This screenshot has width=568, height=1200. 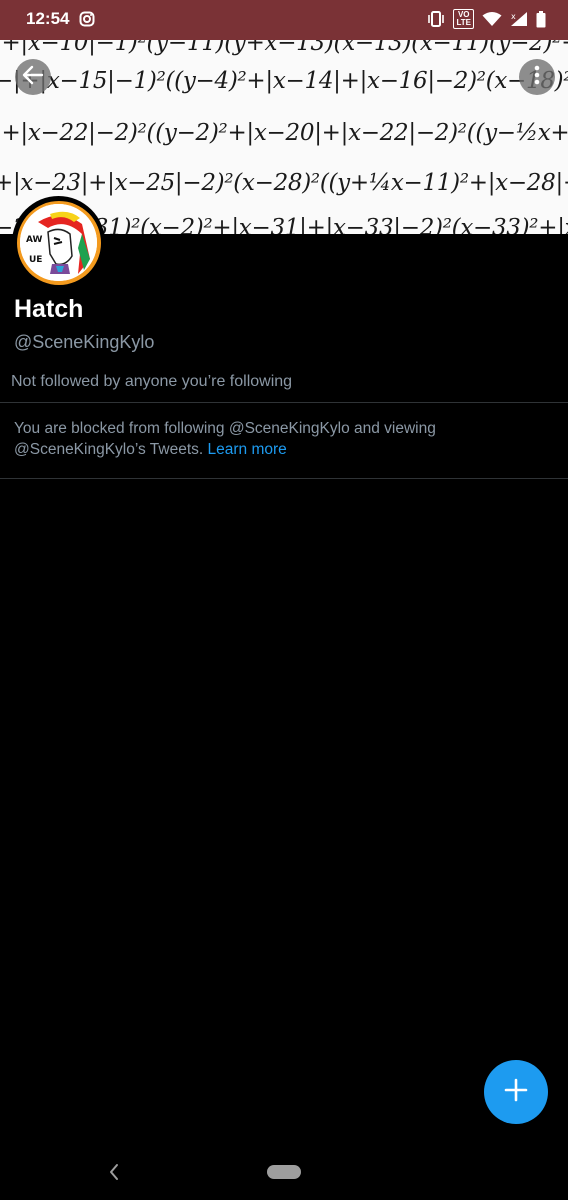 I want to click on followed-by-text: Not followed by anyone you’re following, so click(x=152, y=381).